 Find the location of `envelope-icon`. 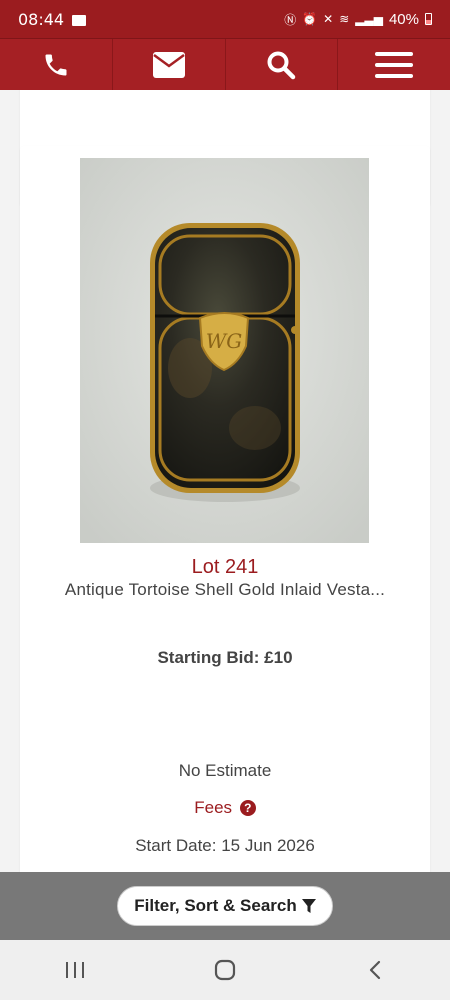

envelope-icon is located at coordinates (168, 64).